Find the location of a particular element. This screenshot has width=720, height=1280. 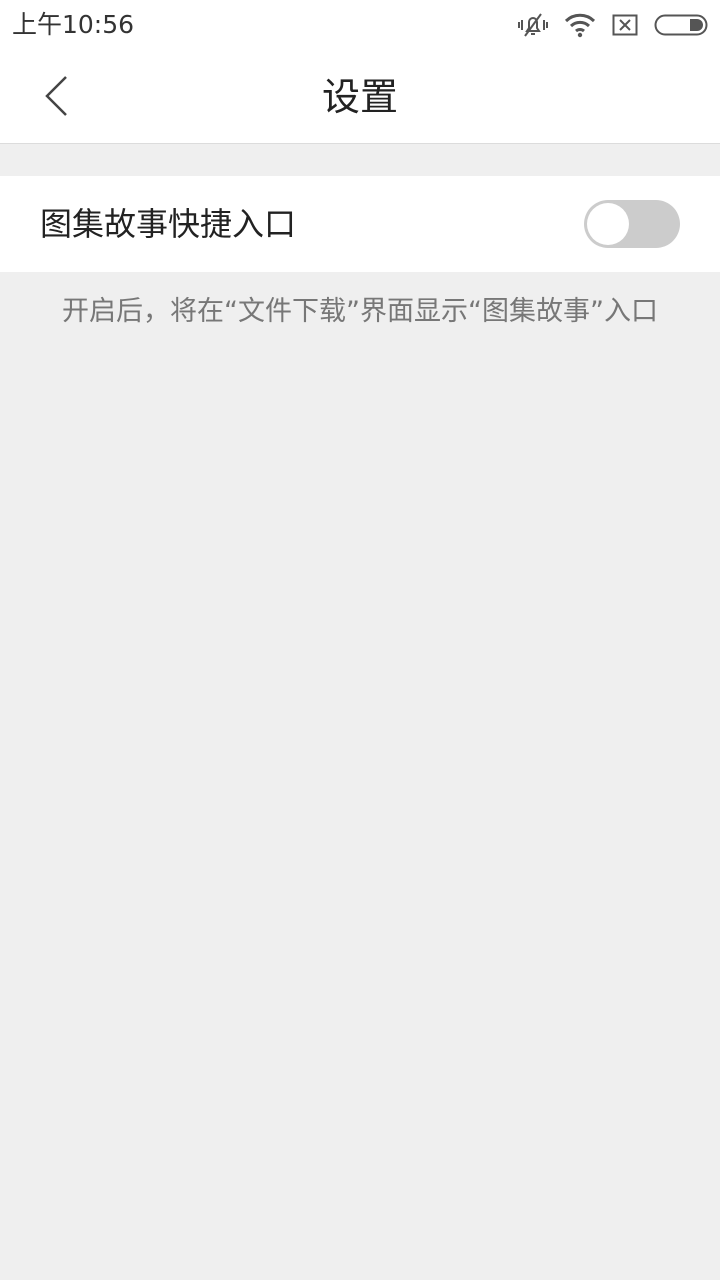

status-bar: 上午10:56 is located at coordinates (360, 25).